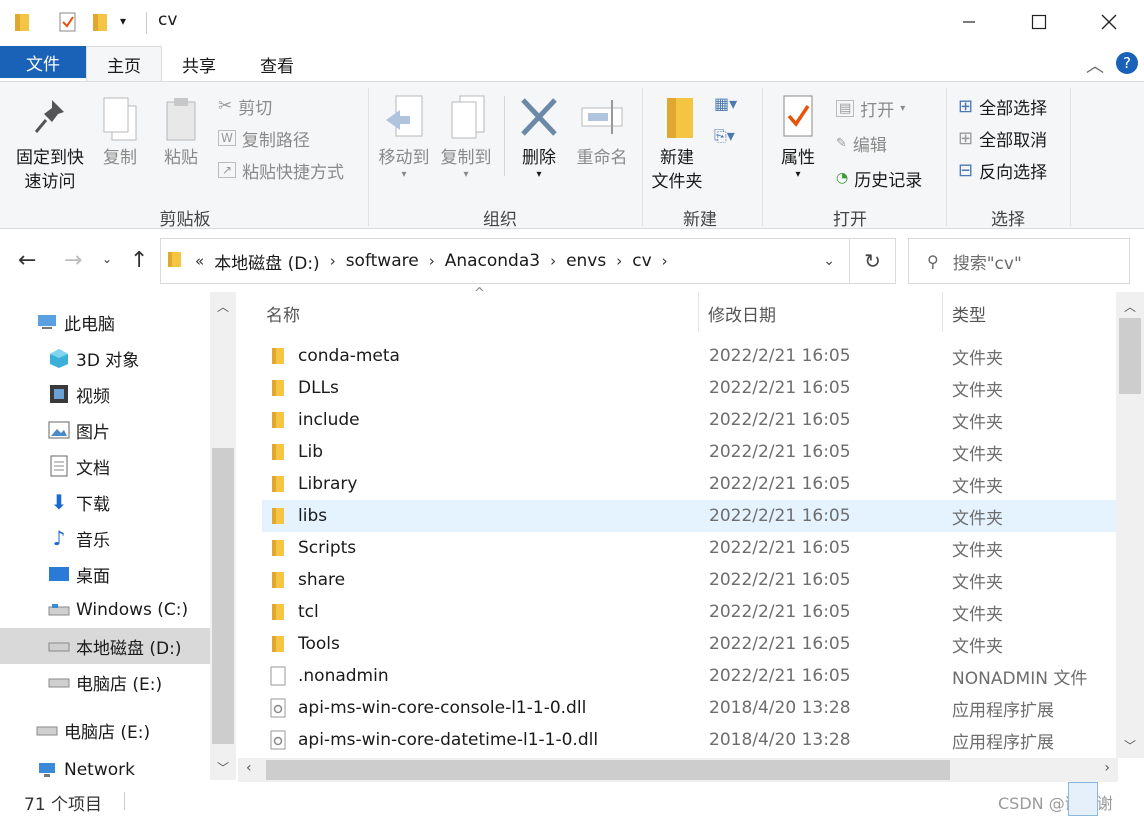  I want to click on invert-selection-button: ⊟ 反向选择, so click(1002, 170).